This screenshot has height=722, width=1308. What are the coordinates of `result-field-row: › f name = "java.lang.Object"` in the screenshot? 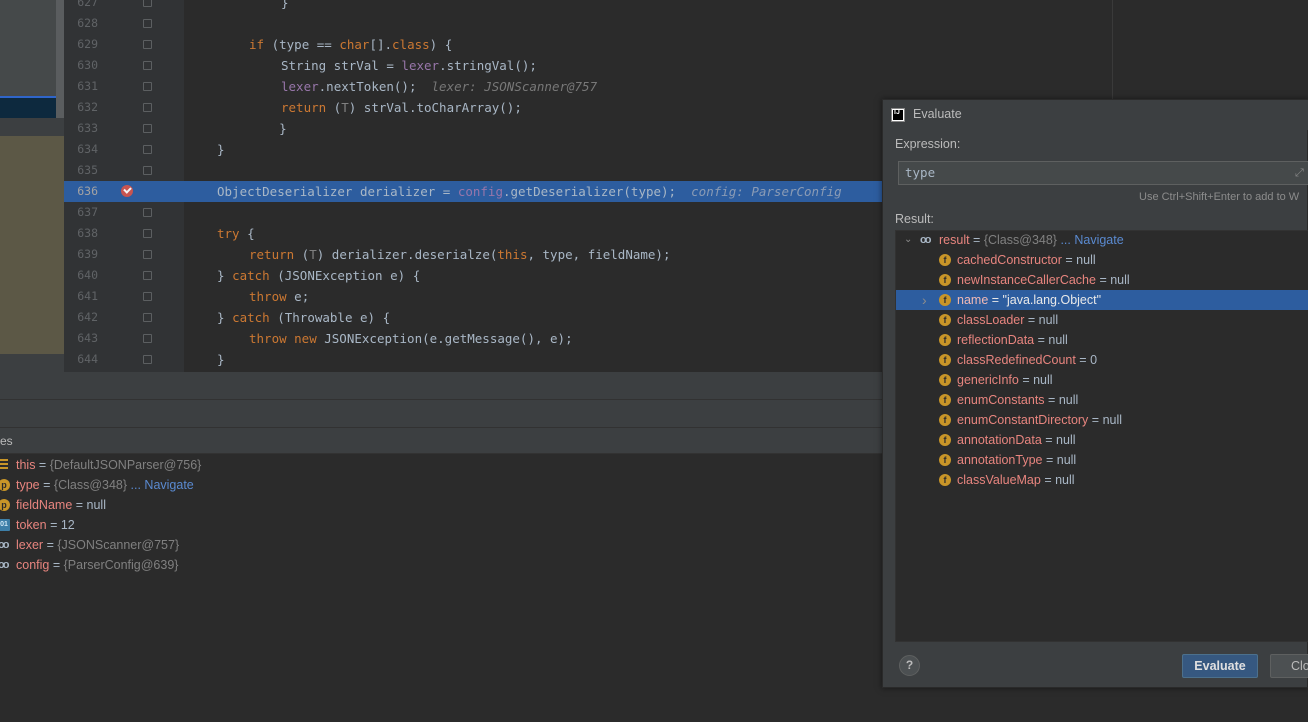 It's located at (1102, 300).